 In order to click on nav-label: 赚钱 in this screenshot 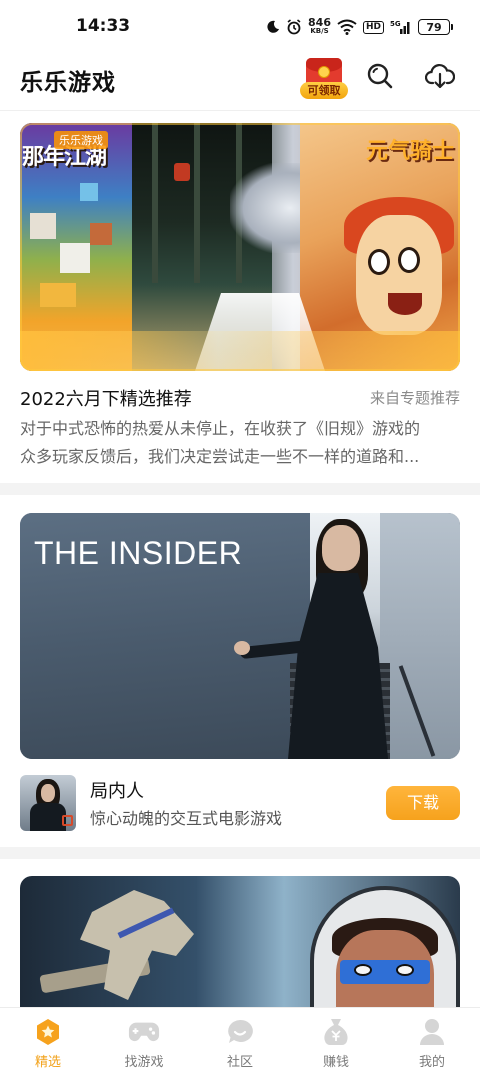, I will do `click(335, 1062)`.